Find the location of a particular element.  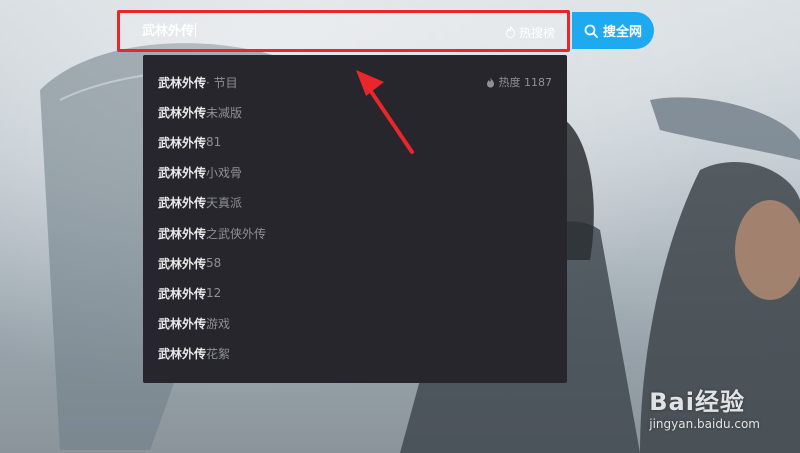

heat-indicator: 热度 1187 is located at coordinates (519, 82).